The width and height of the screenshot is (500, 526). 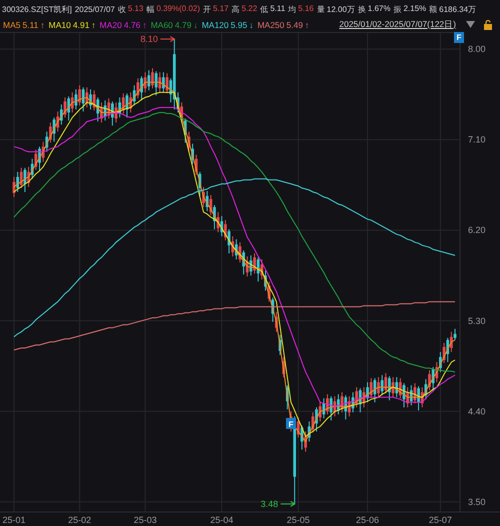 I want to click on field-label: 高, so click(x=236, y=9).